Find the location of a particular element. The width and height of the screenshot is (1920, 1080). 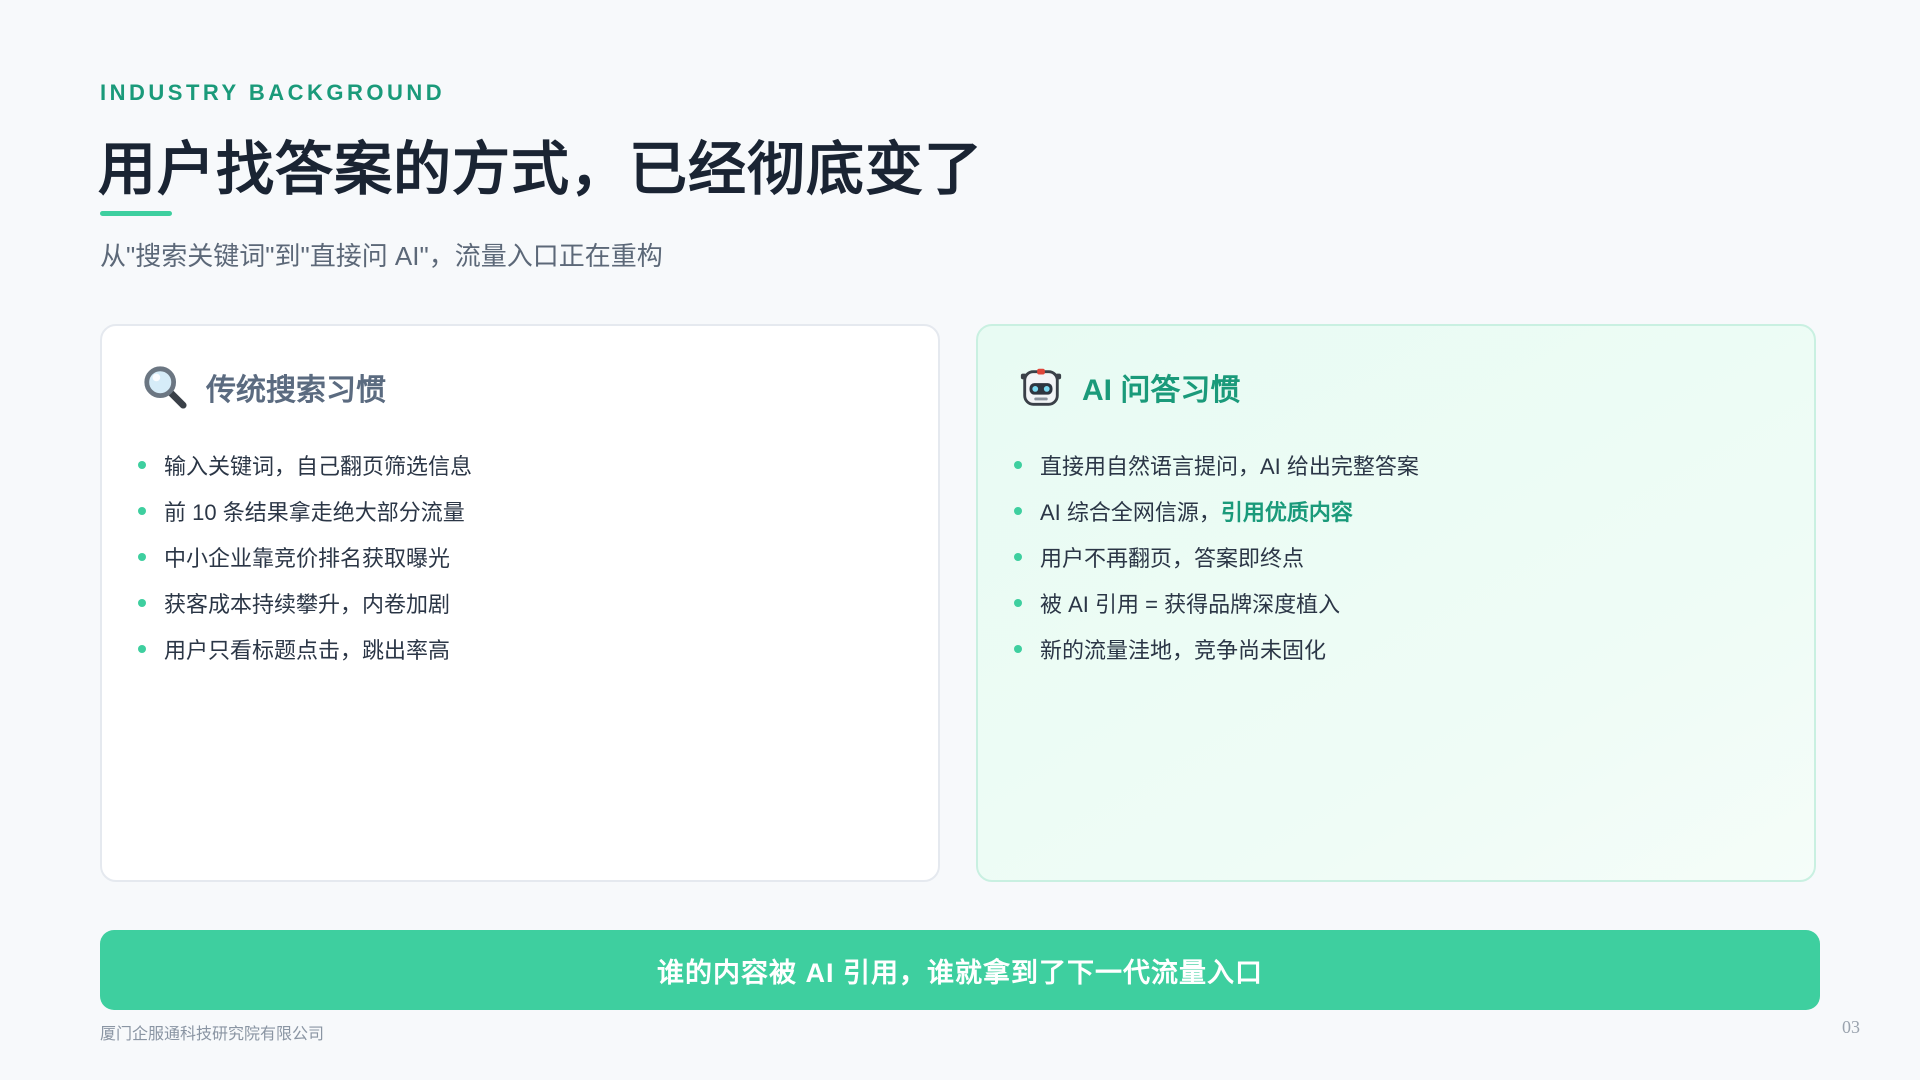

page-subtitle: 从"搜索关键词"到"直接问 AI"，流量入口正在重构 is located at coordinates (381, 256).